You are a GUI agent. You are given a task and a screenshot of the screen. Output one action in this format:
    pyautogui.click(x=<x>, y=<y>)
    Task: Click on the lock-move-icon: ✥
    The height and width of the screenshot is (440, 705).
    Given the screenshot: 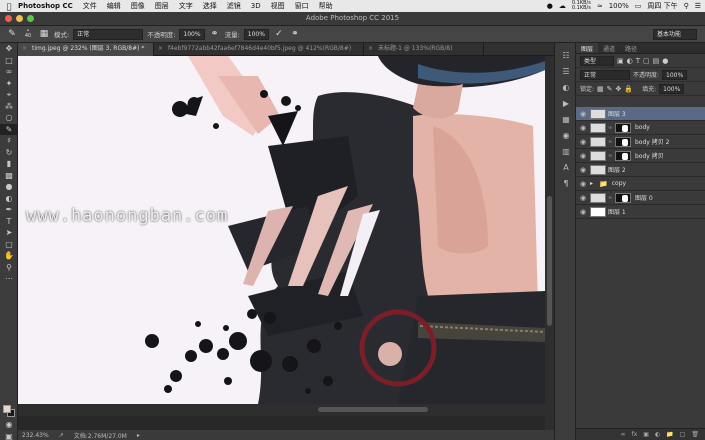 What is the action you would take?
    pyautogui.click(x=619, y=89)
    